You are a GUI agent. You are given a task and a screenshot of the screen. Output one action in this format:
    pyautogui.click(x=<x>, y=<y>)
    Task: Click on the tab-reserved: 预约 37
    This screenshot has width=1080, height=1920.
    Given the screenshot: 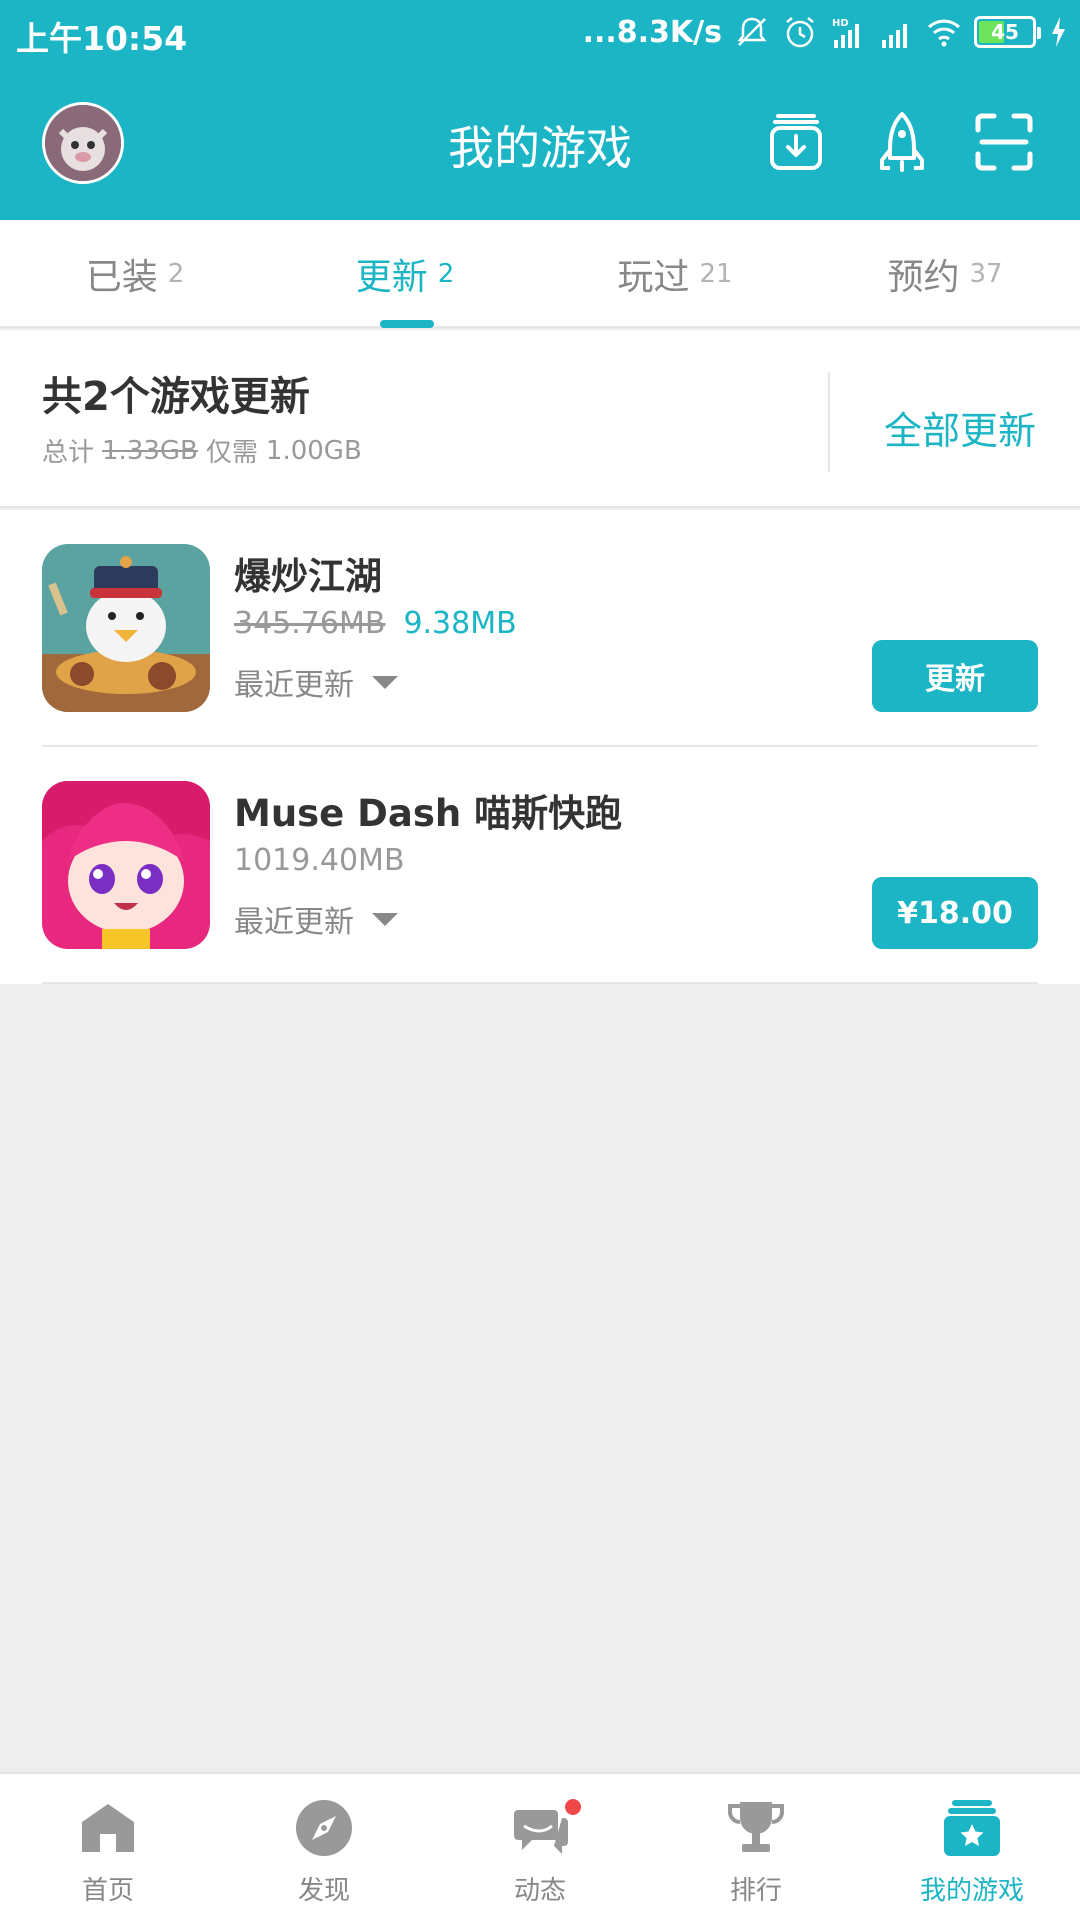 What is the action you would take?
    pyautogui.click(x=945, y=274)
    